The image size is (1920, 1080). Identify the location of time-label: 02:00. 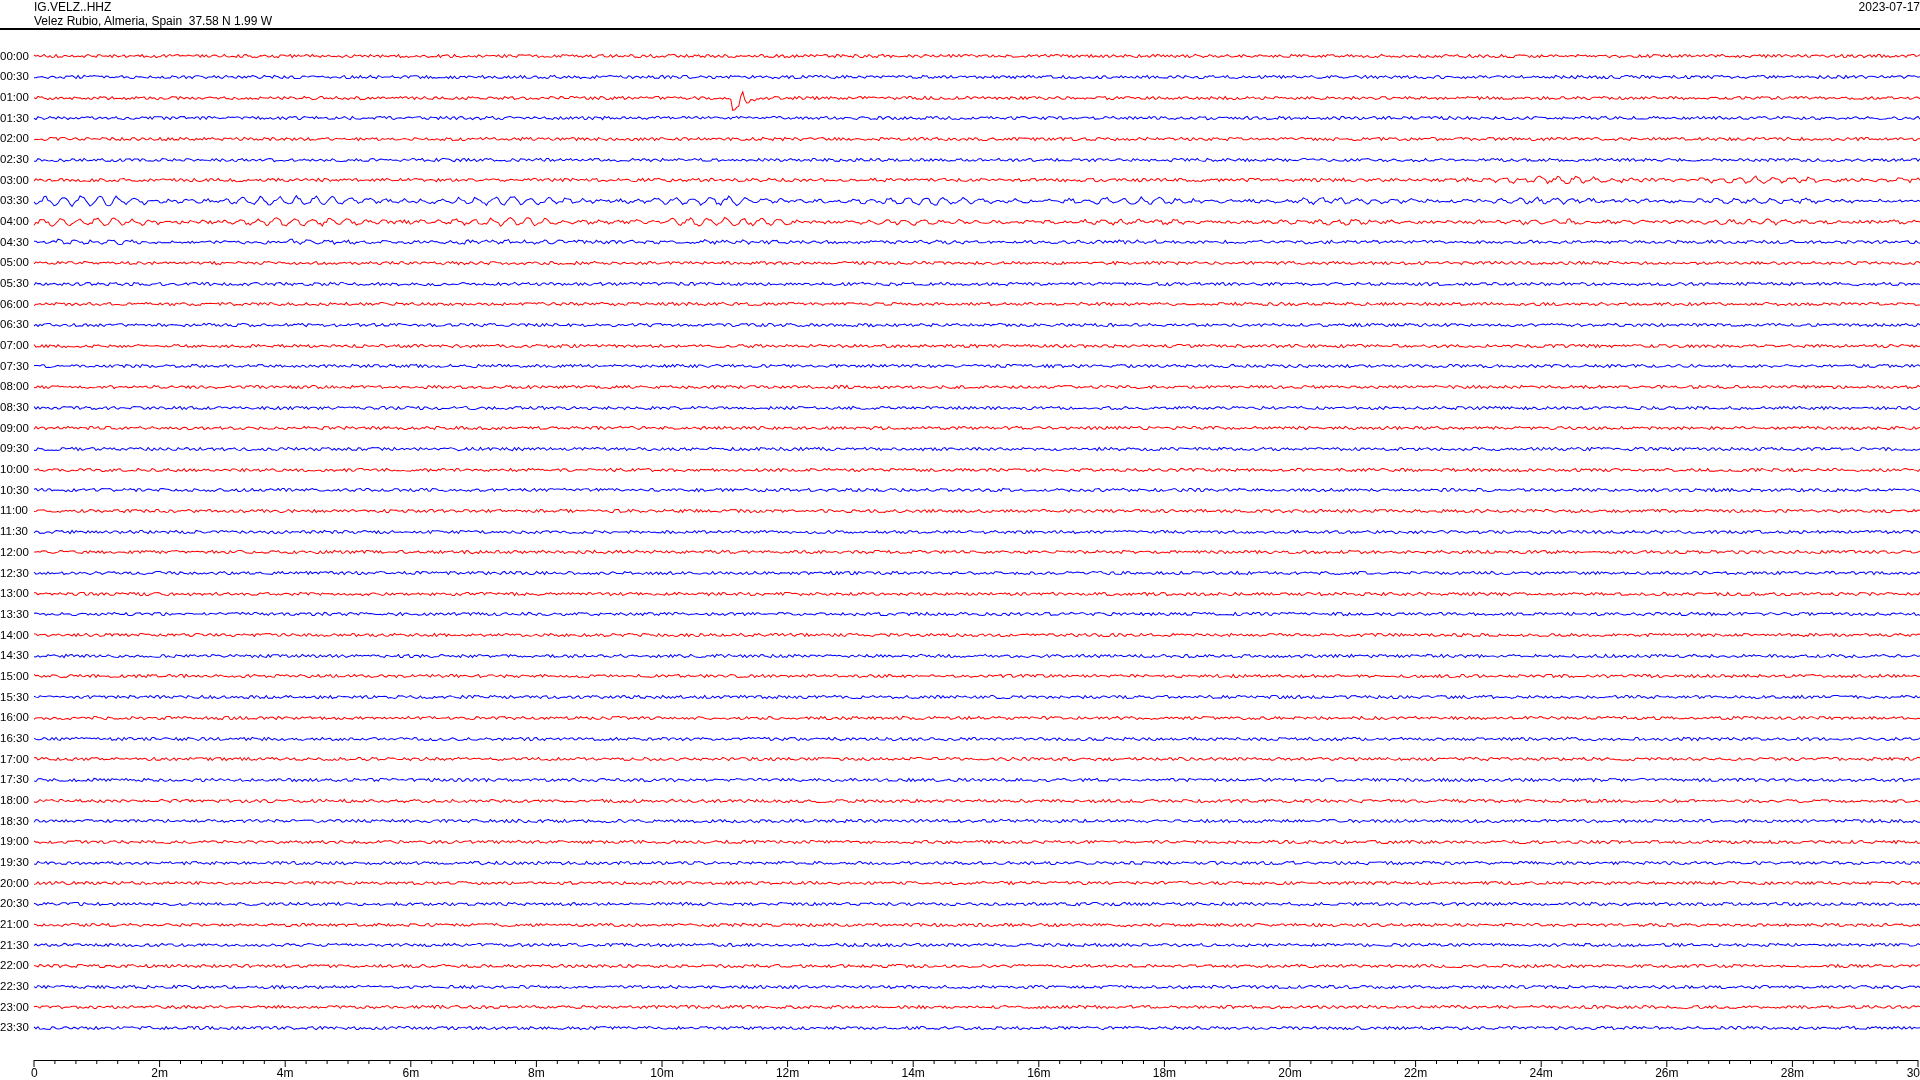
(15, 139).